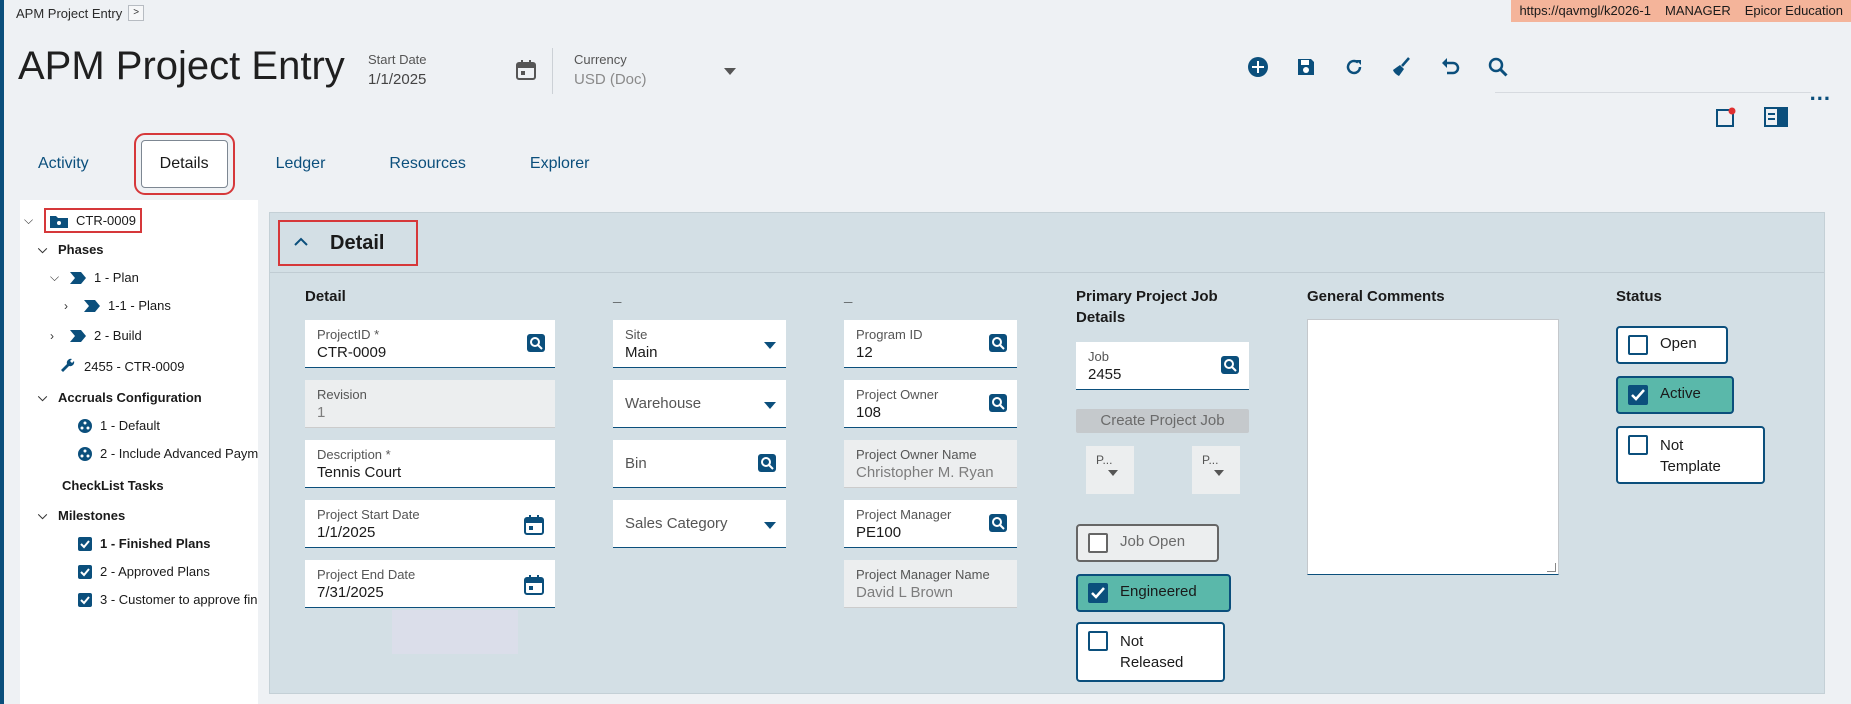 This screenshot has width=1851, height=704. What do you see at coordinates (359, 472) in the screenshot?
I see `description-value: Tennis Court` at bounding box center [359, 472].